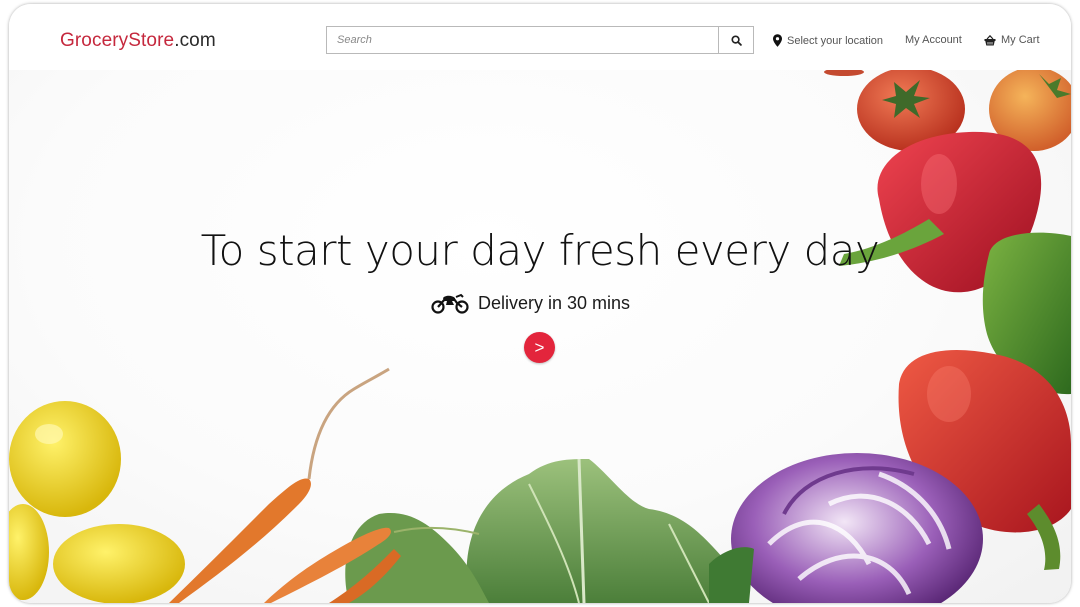 The height and width of the screenshot is (607, 1080). Describe the element at coordinates (539, 347) in the screenshot. I see `shop-now-button: >` at that location.